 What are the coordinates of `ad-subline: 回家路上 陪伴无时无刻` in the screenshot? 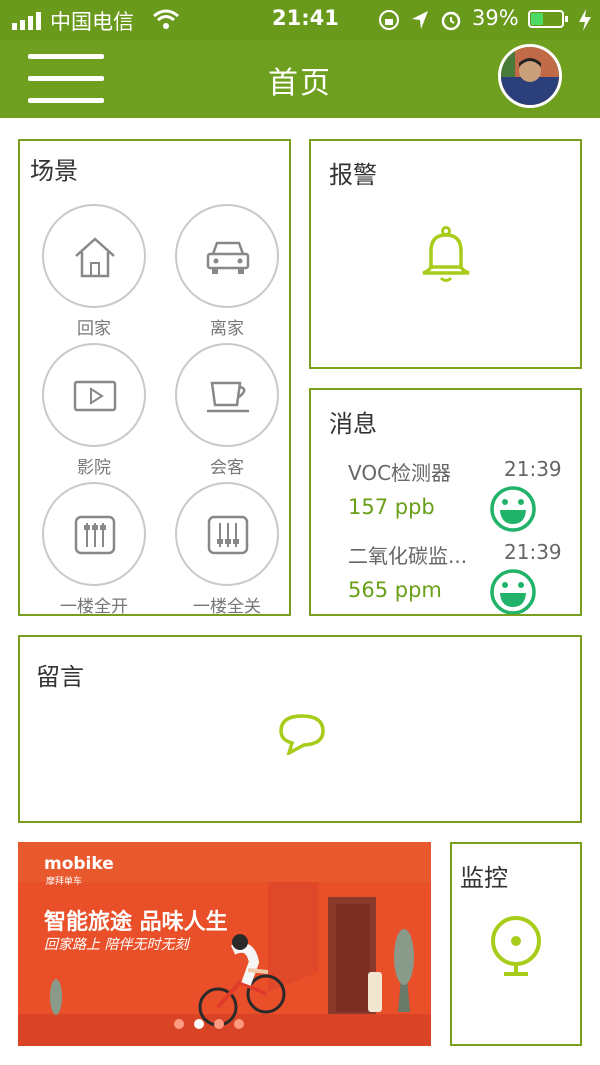 It's located at (116, 945).